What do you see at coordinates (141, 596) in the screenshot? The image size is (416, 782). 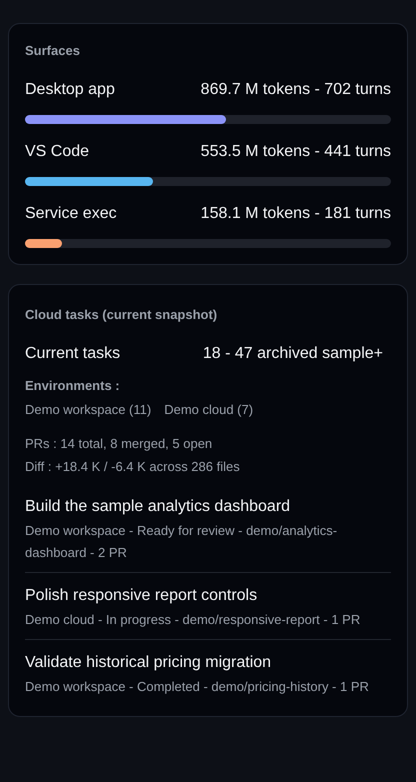 I see `task-title: Polish responsive report controls` at bounding box center [141, 596].